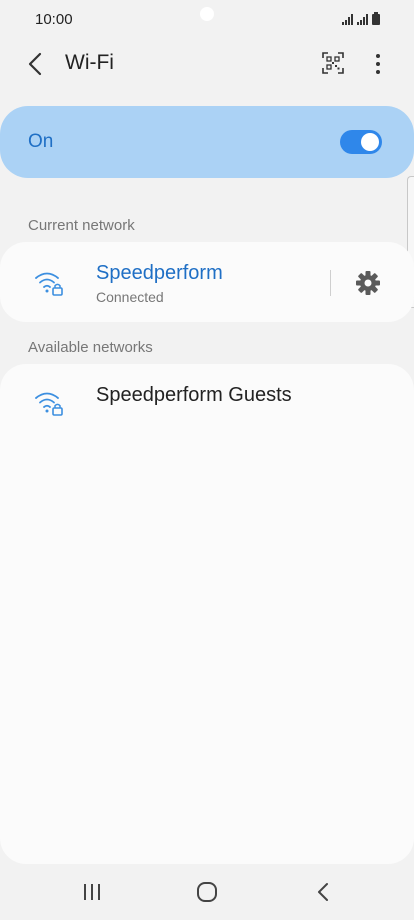 Image resolution: width=414 pixels, height=920 pixels. I want to click on wifi-master-switch-row: On, so click(207, 142).